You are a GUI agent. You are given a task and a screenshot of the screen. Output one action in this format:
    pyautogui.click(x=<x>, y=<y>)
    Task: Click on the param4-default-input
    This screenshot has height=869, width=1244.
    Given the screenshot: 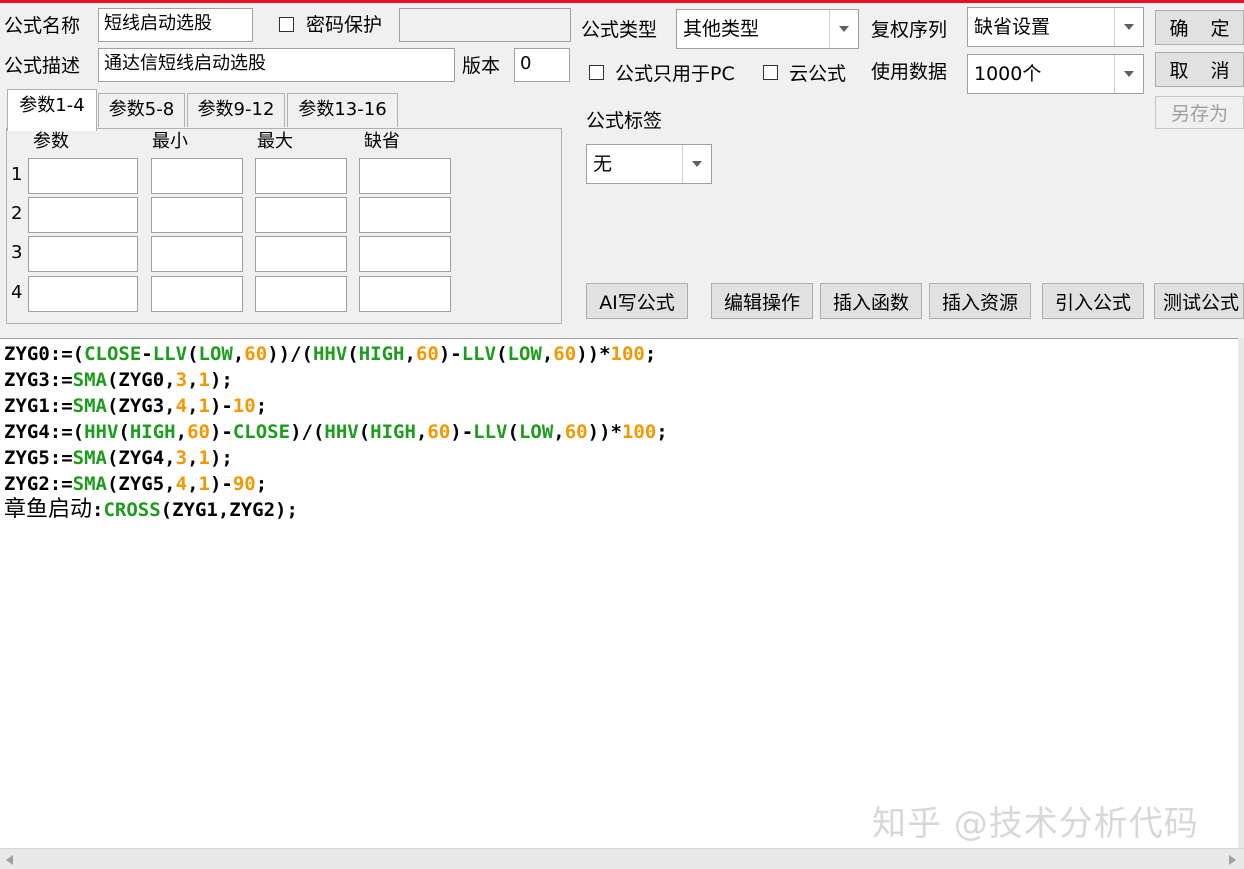 What is the action you would take?
    pyautogui.click(x=405, y=294)
    